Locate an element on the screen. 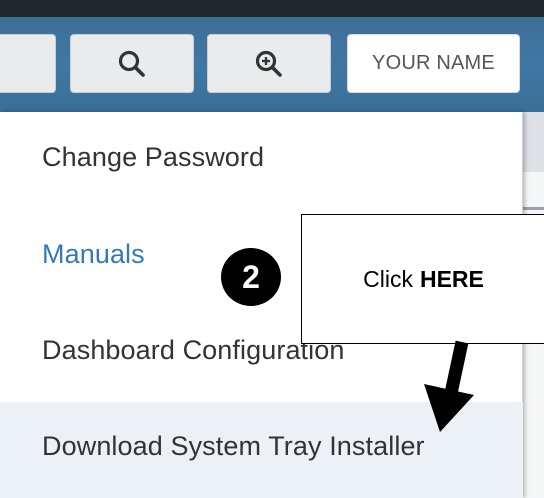 Image resolution: width=544 pixels, height=498 pixels. search-button is located at coordinates (132, 63).